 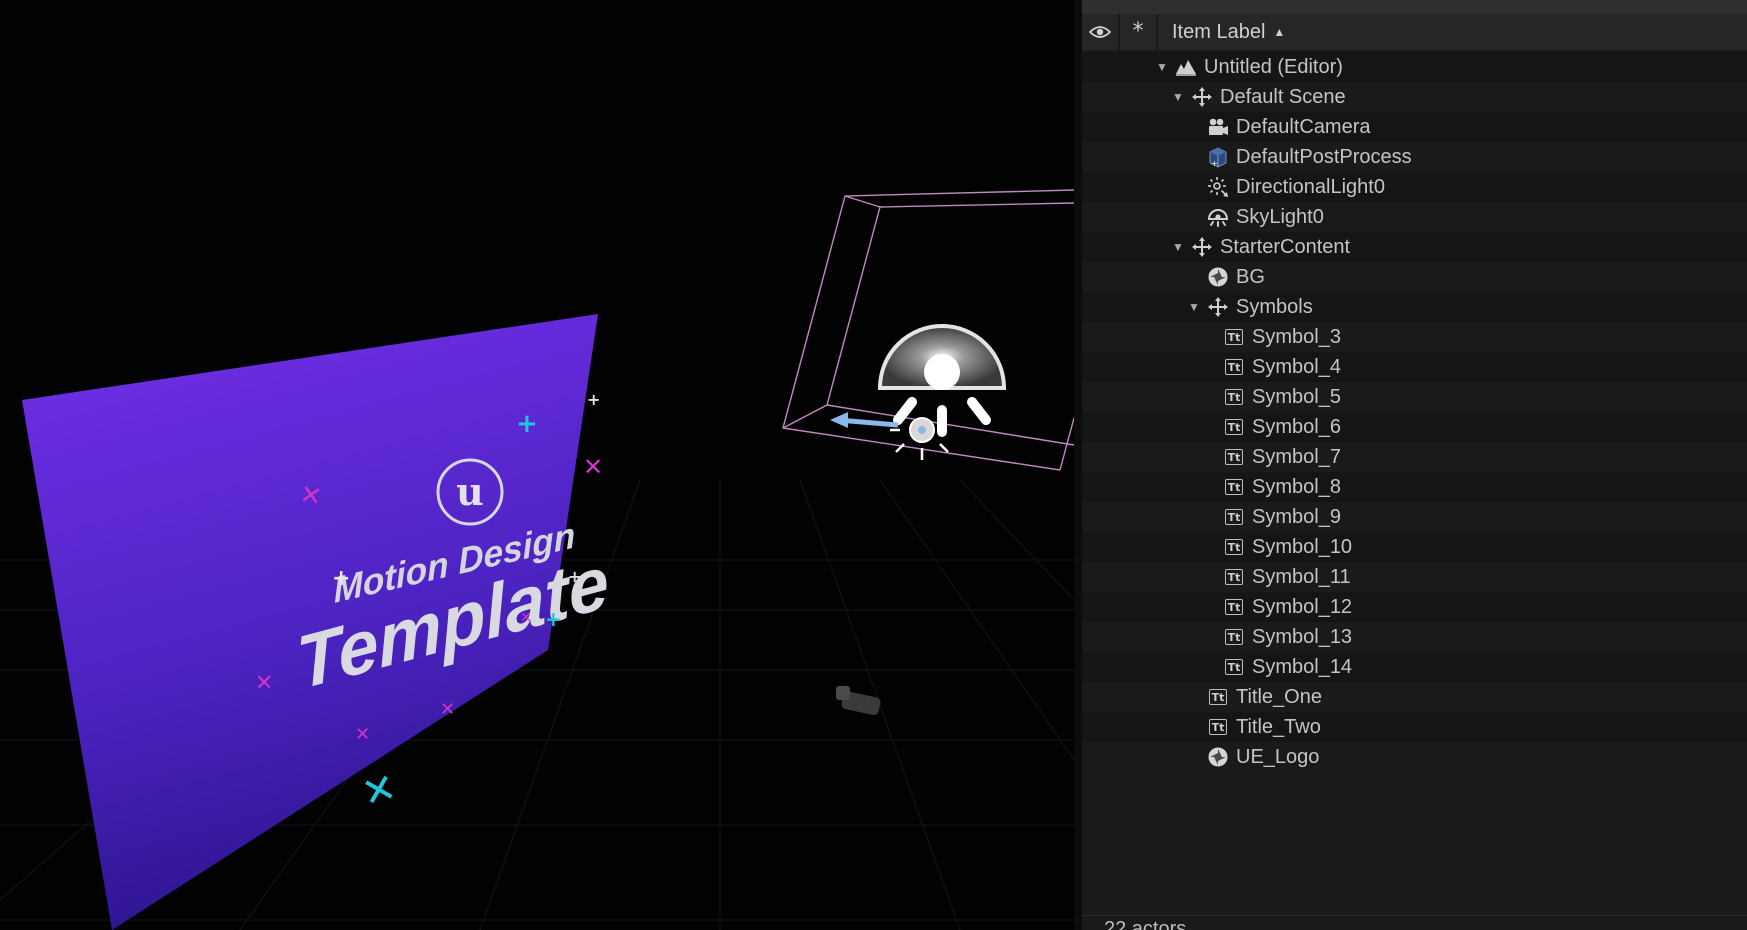 I want to click on outliner-item-label: Symbol_5, so click(x=1296, y=396).